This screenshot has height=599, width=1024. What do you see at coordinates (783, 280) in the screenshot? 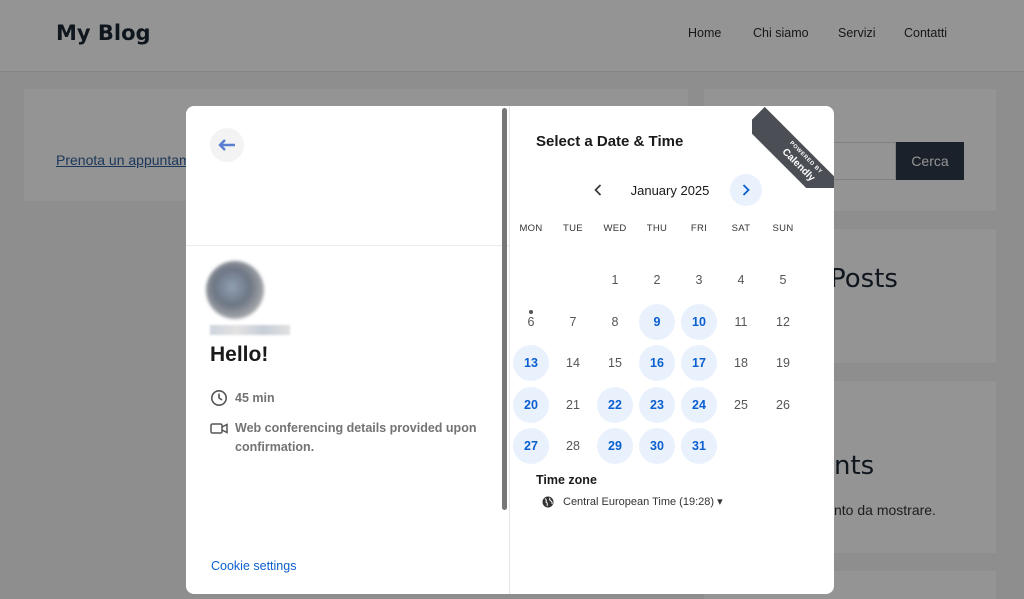
I see `calendar-day-5: 5` at bounding box center [783, 280].